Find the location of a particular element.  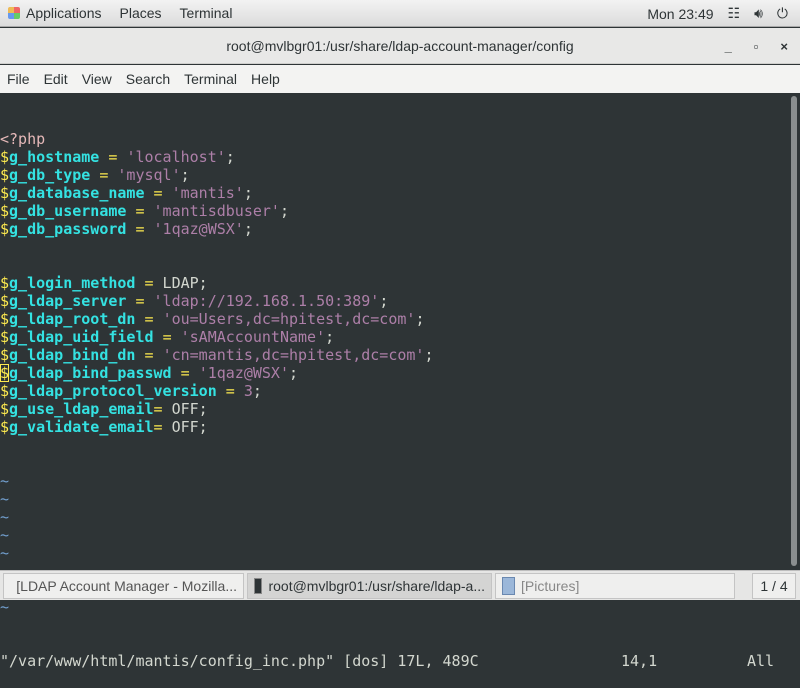

volume-icon: 🔊︎ is located at coordinates (758, 13).